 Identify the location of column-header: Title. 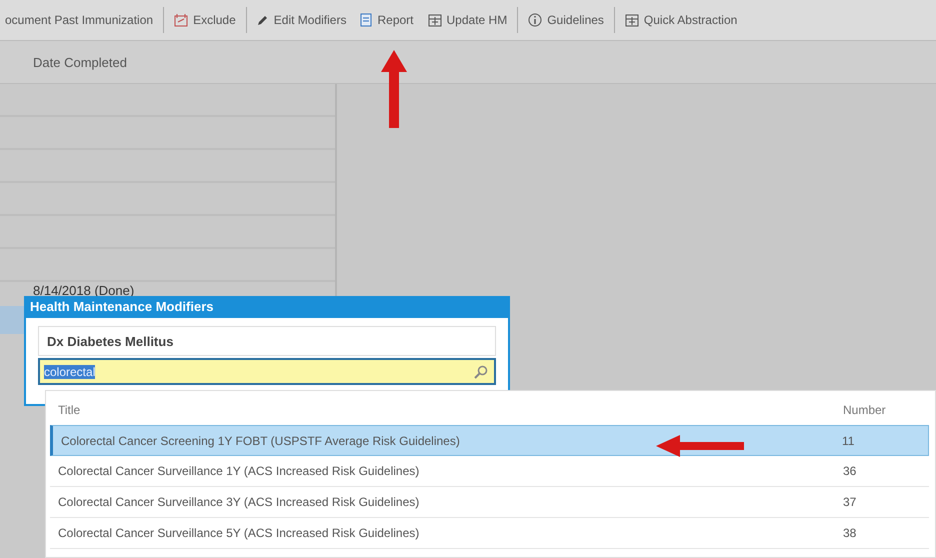
(69, 410).